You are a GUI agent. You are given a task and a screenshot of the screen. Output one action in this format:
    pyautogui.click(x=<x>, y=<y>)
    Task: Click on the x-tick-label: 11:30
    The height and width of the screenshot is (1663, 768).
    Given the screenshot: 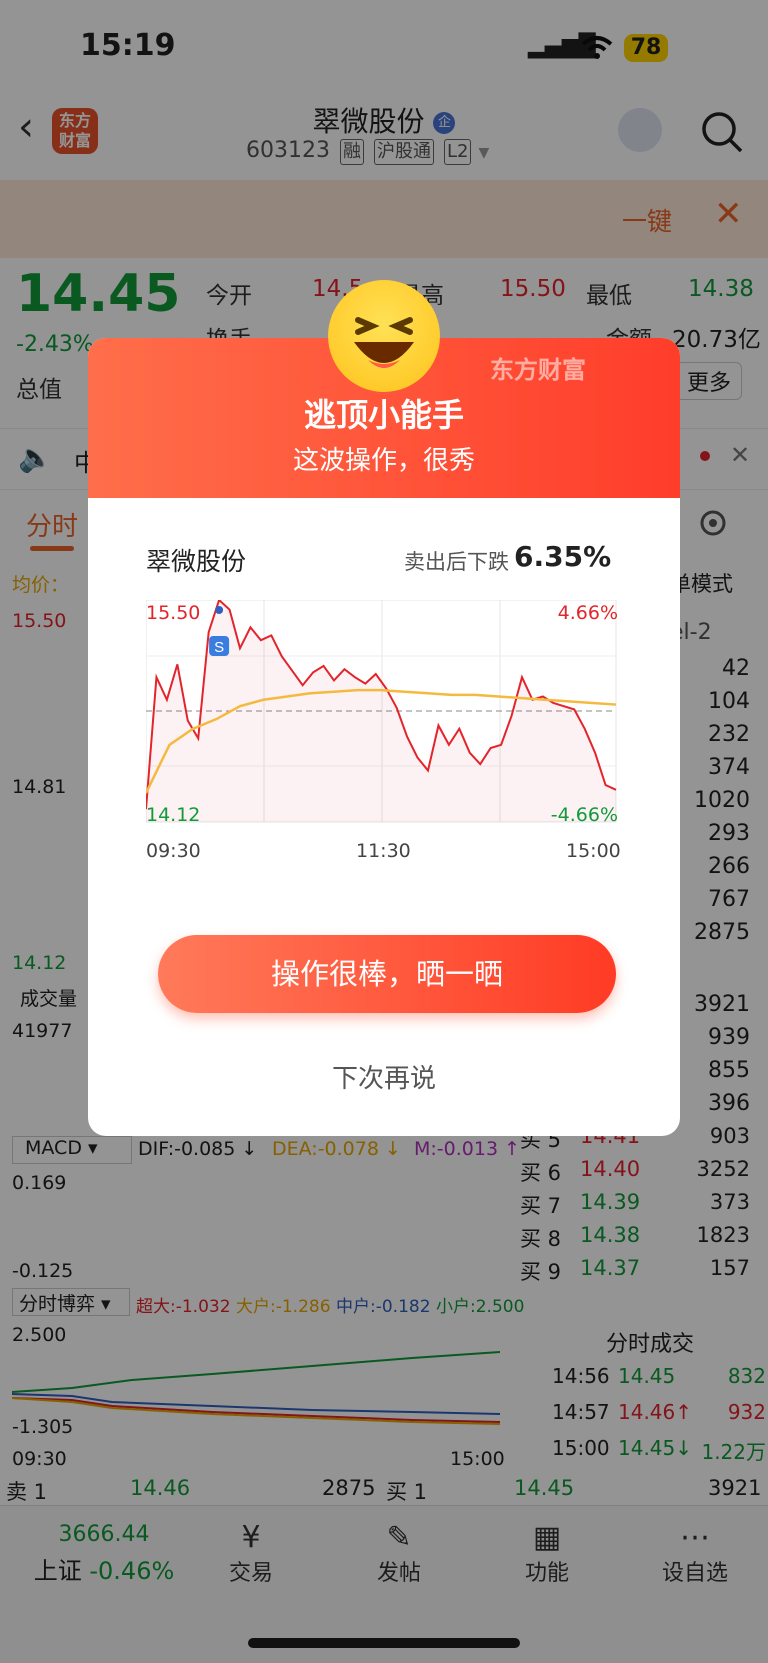 What is the action you would take?
    pyautogui.click(x=383, y=851)
    